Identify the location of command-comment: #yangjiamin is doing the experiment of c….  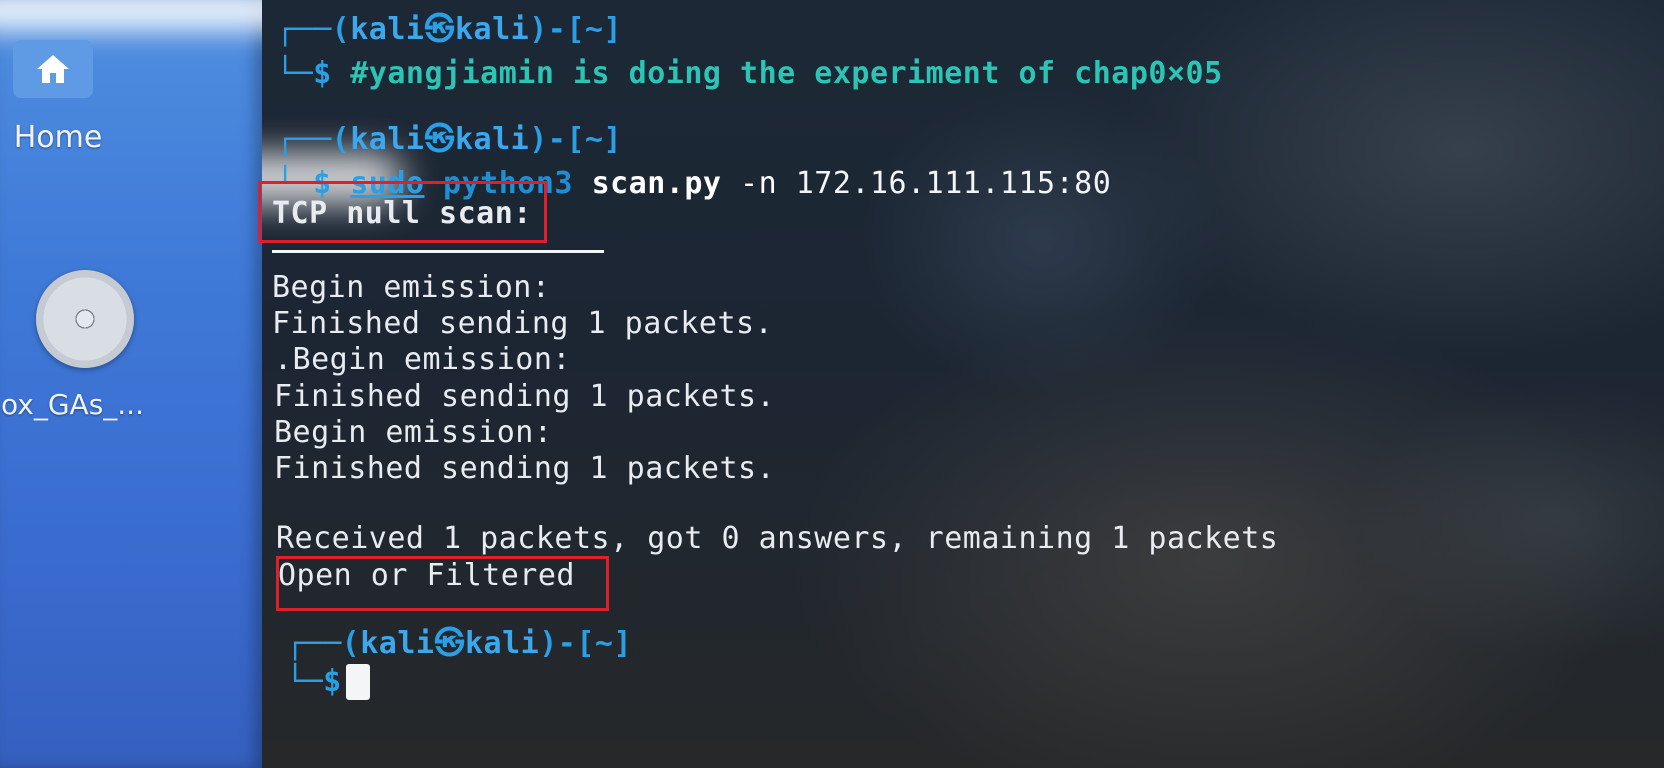
(786, 73).